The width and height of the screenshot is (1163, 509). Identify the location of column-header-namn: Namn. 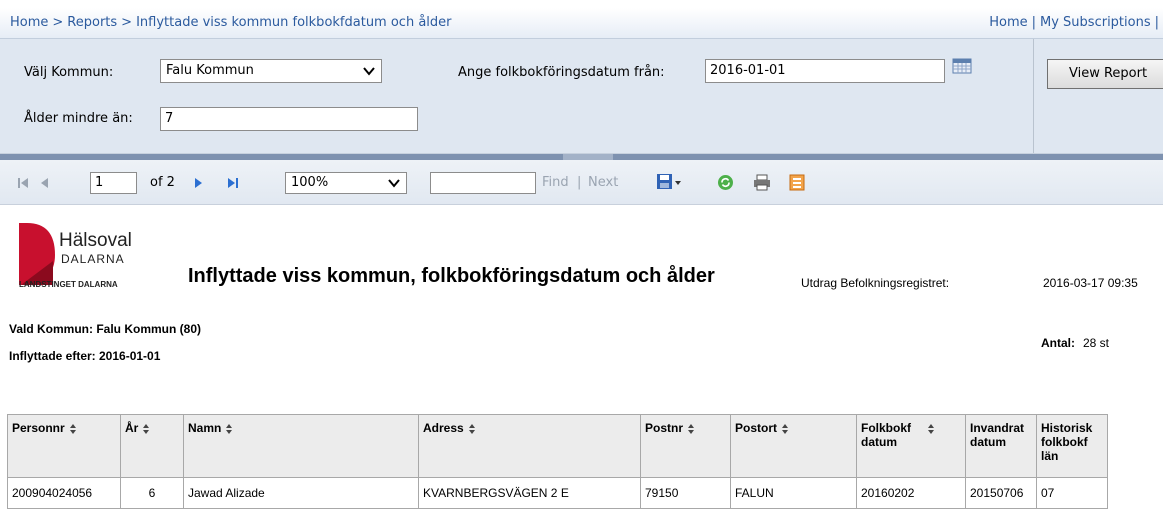
(301, 446).